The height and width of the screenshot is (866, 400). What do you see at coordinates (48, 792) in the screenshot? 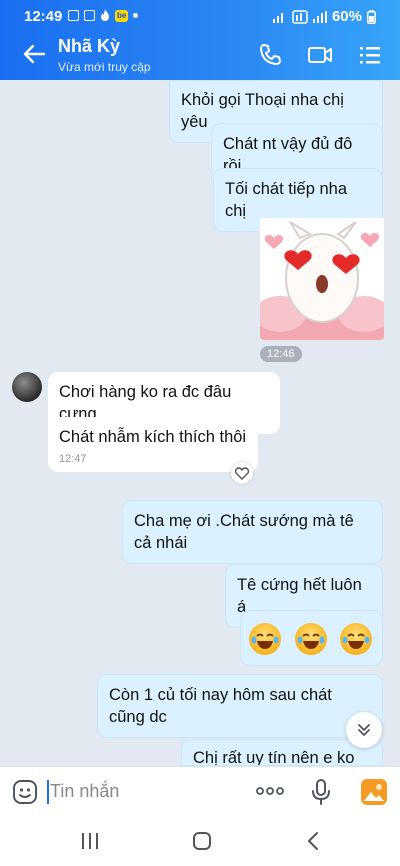
I see `text-cursor` at bounding box center [48, 792].